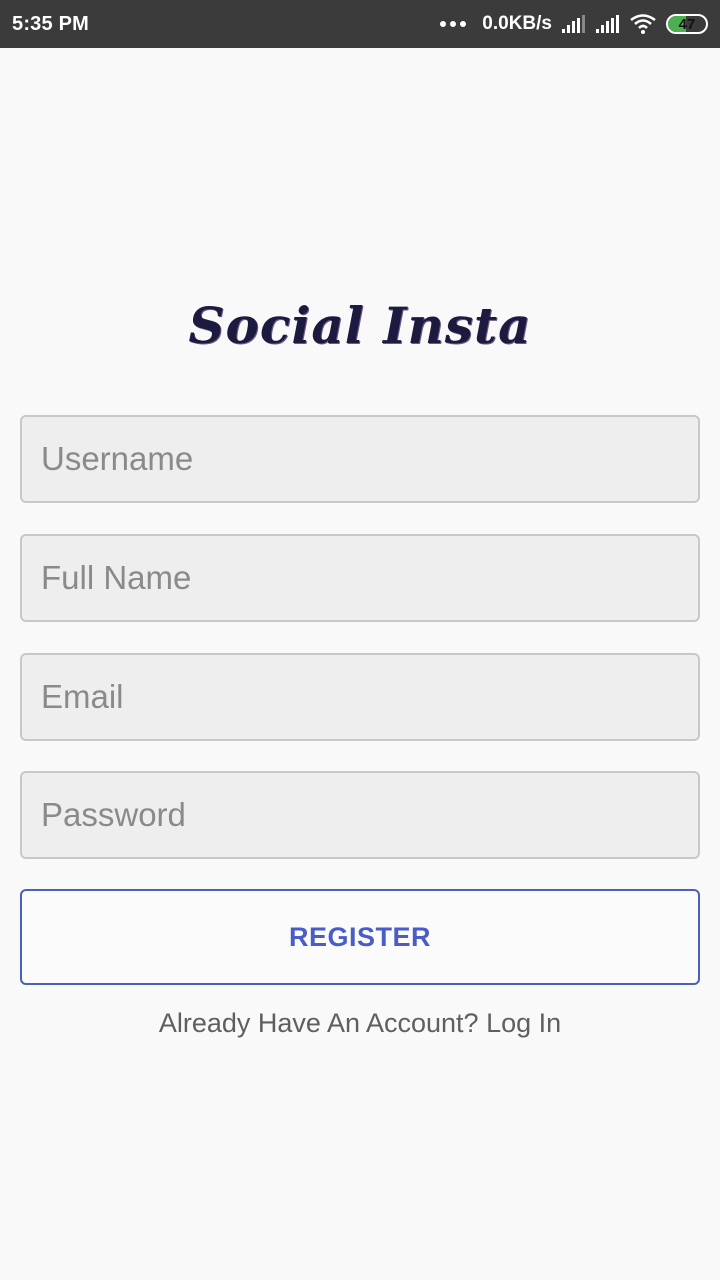 The height and width of the screenshot is (1280, 720). I want to click on email-input, so click(360, 697).